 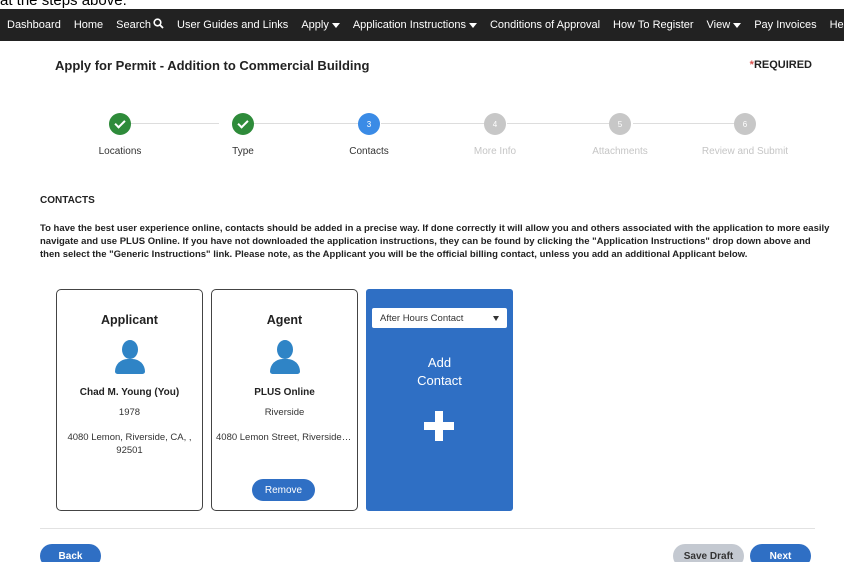 What do you see at coordinates (369, 124) in the screenshot?
I see `step-number-badge: 3` at bounding box center [369, 124].